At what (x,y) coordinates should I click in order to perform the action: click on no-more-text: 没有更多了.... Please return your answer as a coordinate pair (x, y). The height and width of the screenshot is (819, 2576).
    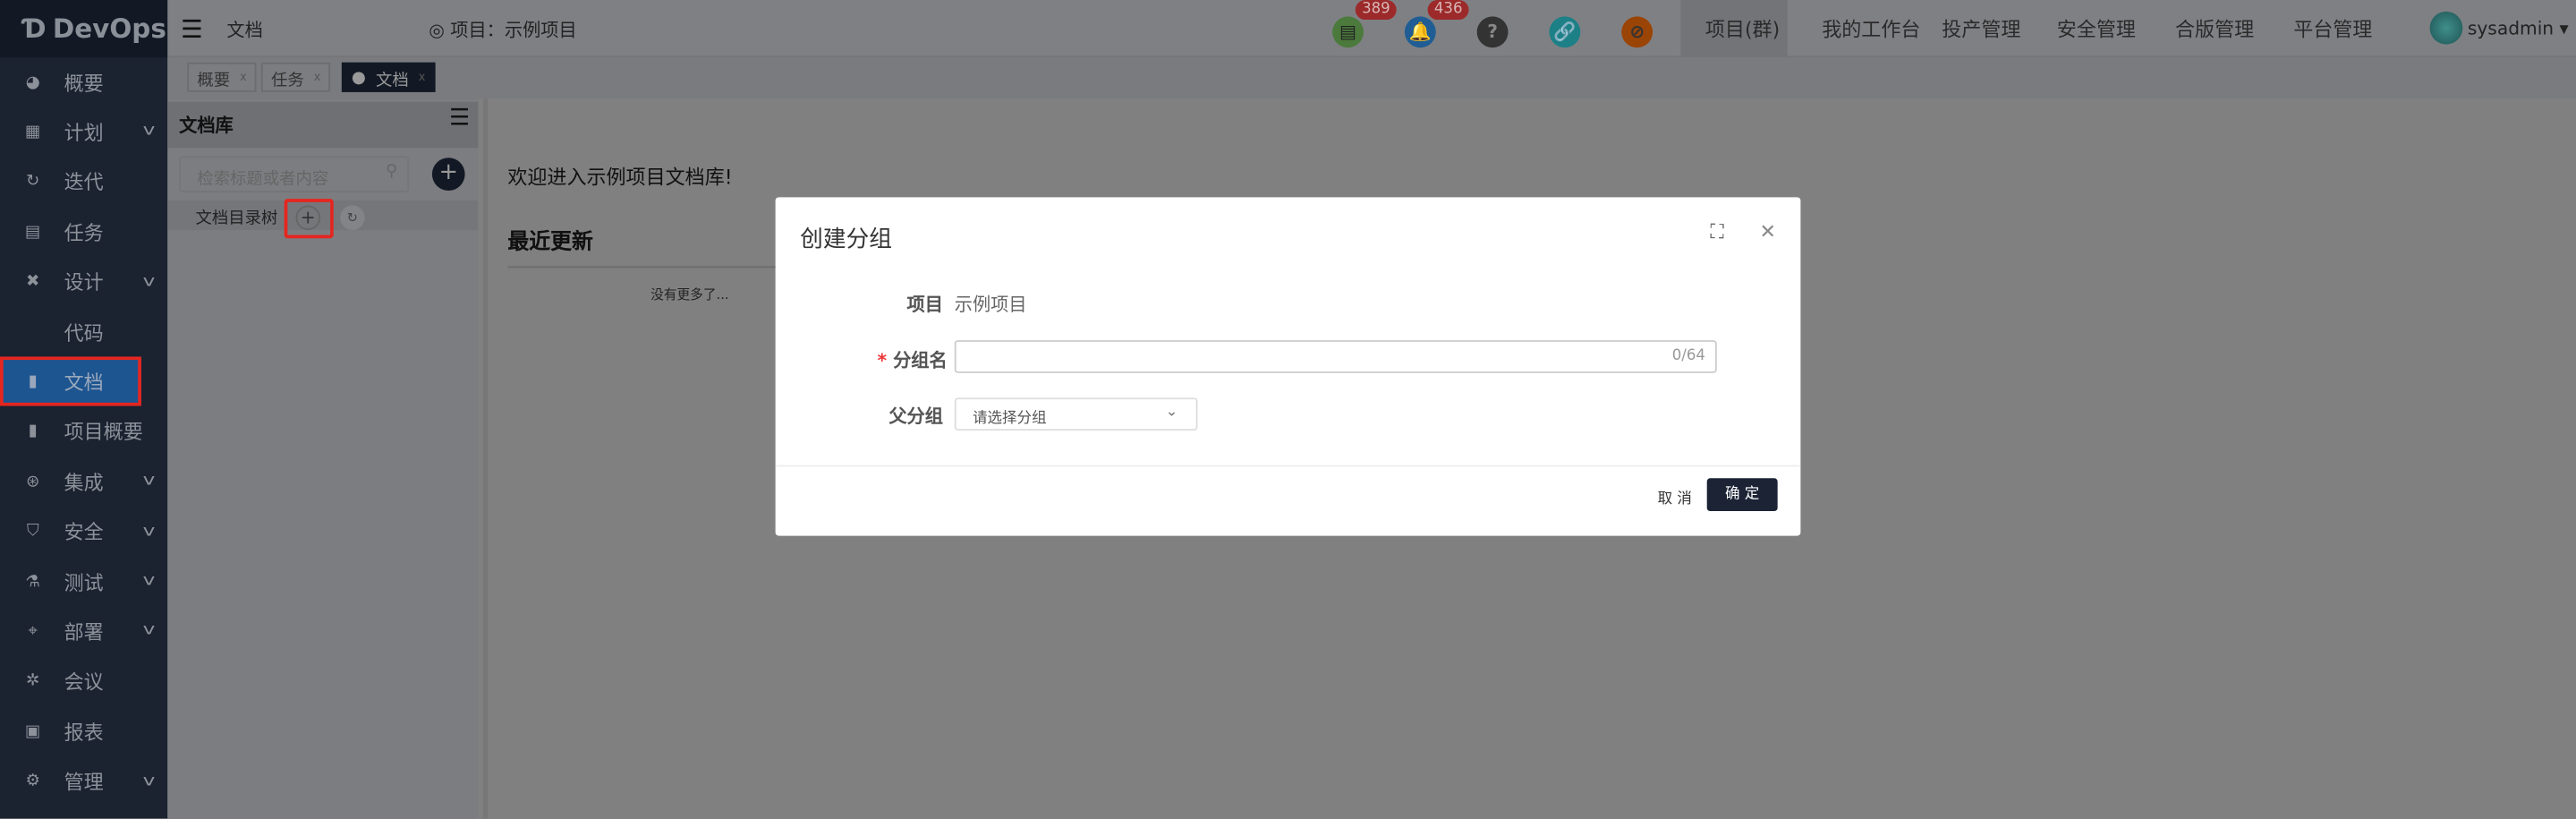
    Looking at the image, I should click on (689, 295).